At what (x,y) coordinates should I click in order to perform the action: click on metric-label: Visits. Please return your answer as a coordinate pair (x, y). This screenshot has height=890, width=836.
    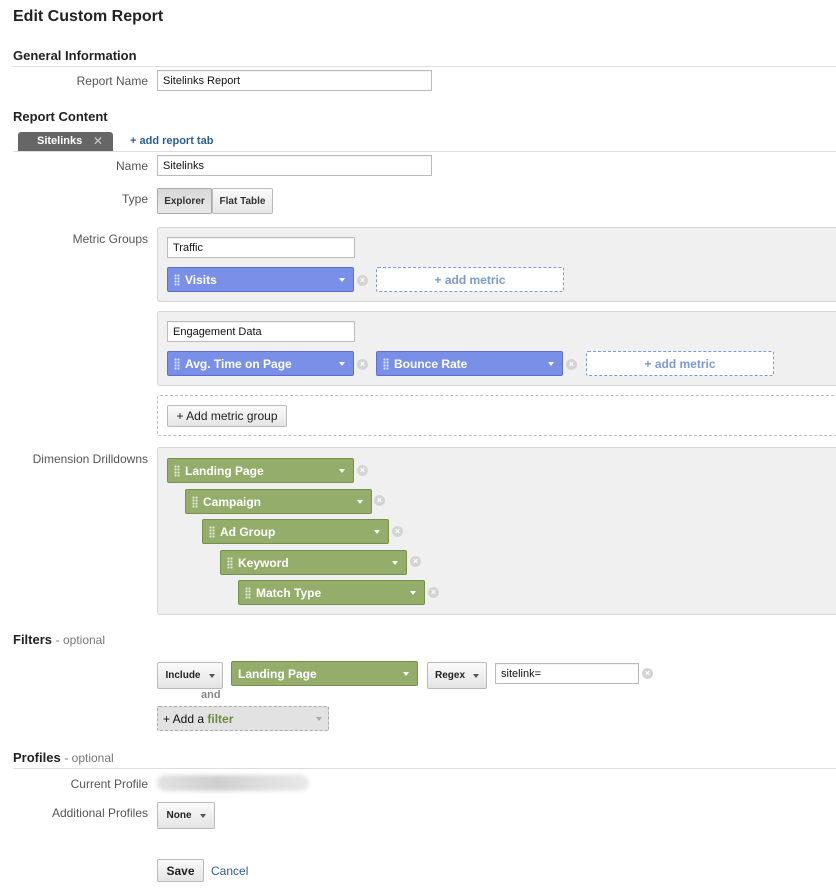
    Looking at the image, I should click on (201, 279).